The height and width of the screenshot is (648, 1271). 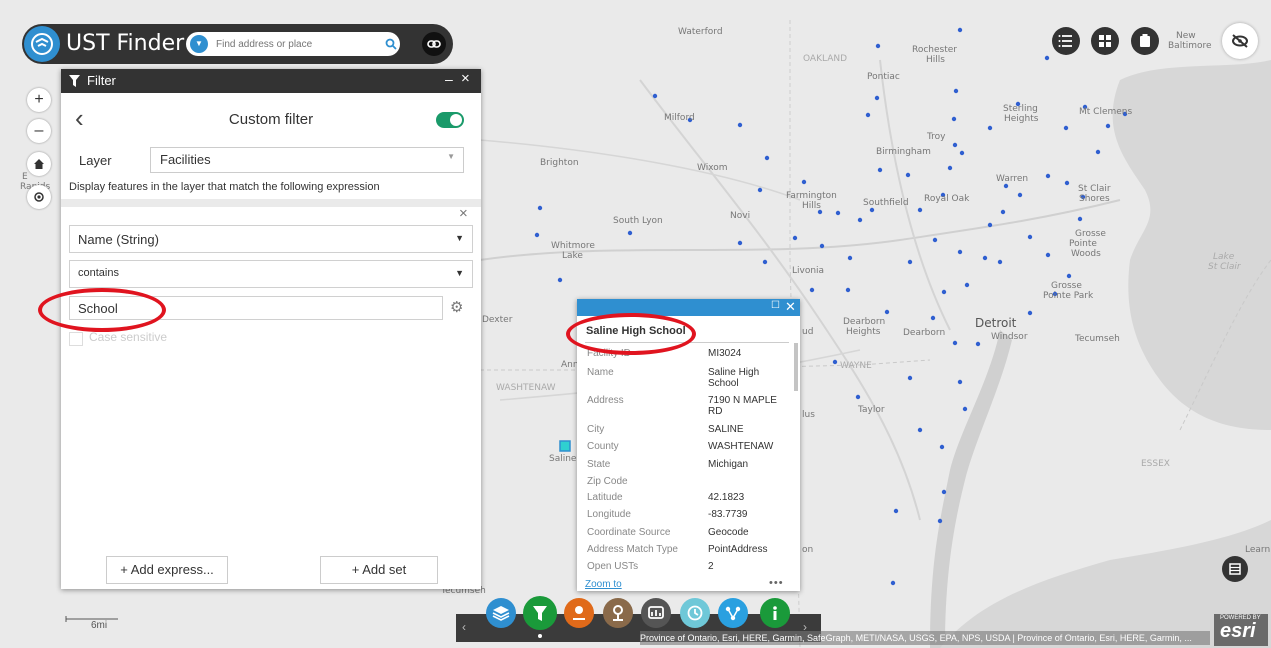 I want to click on link-button, so click(x=434, y=44).